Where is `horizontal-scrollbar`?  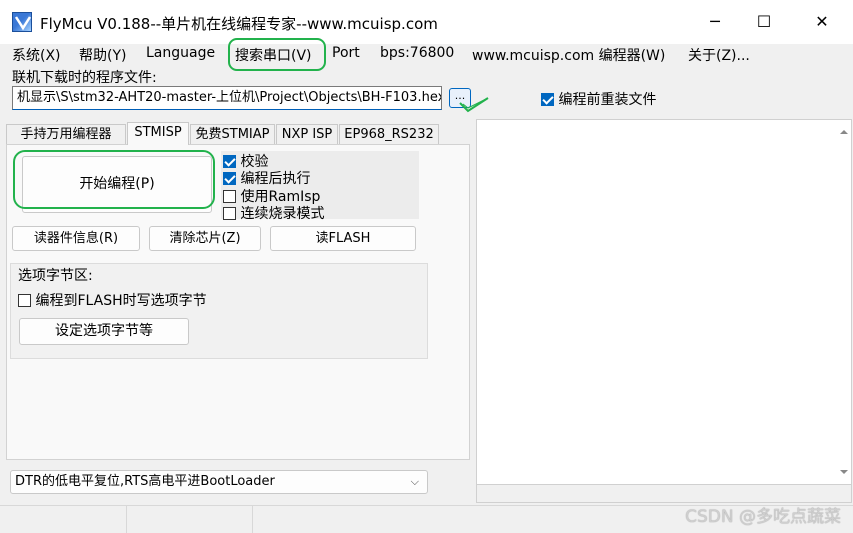 horizontal-scrollbar is located at coordinates (664, 494).